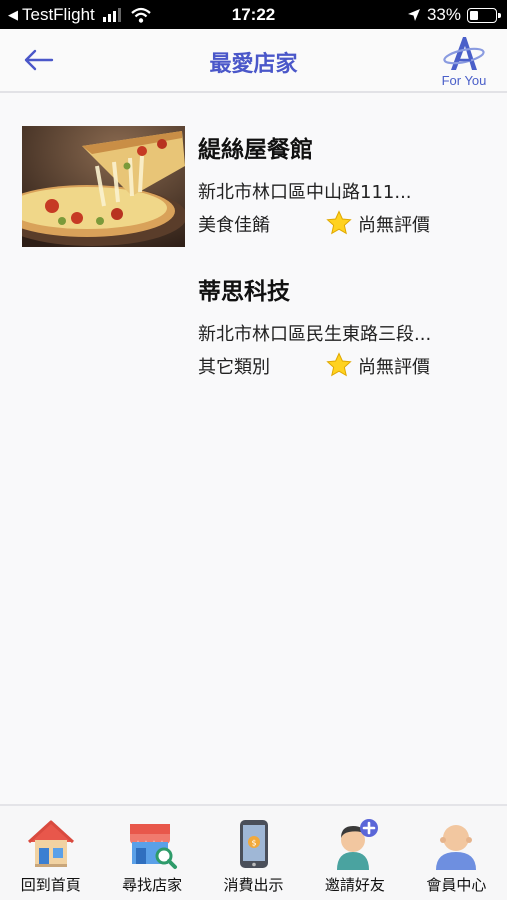 Image resolution: width=507 pixels, height=900 pixels. I want to click on phone-payment-icon: $, so click(253, 844).